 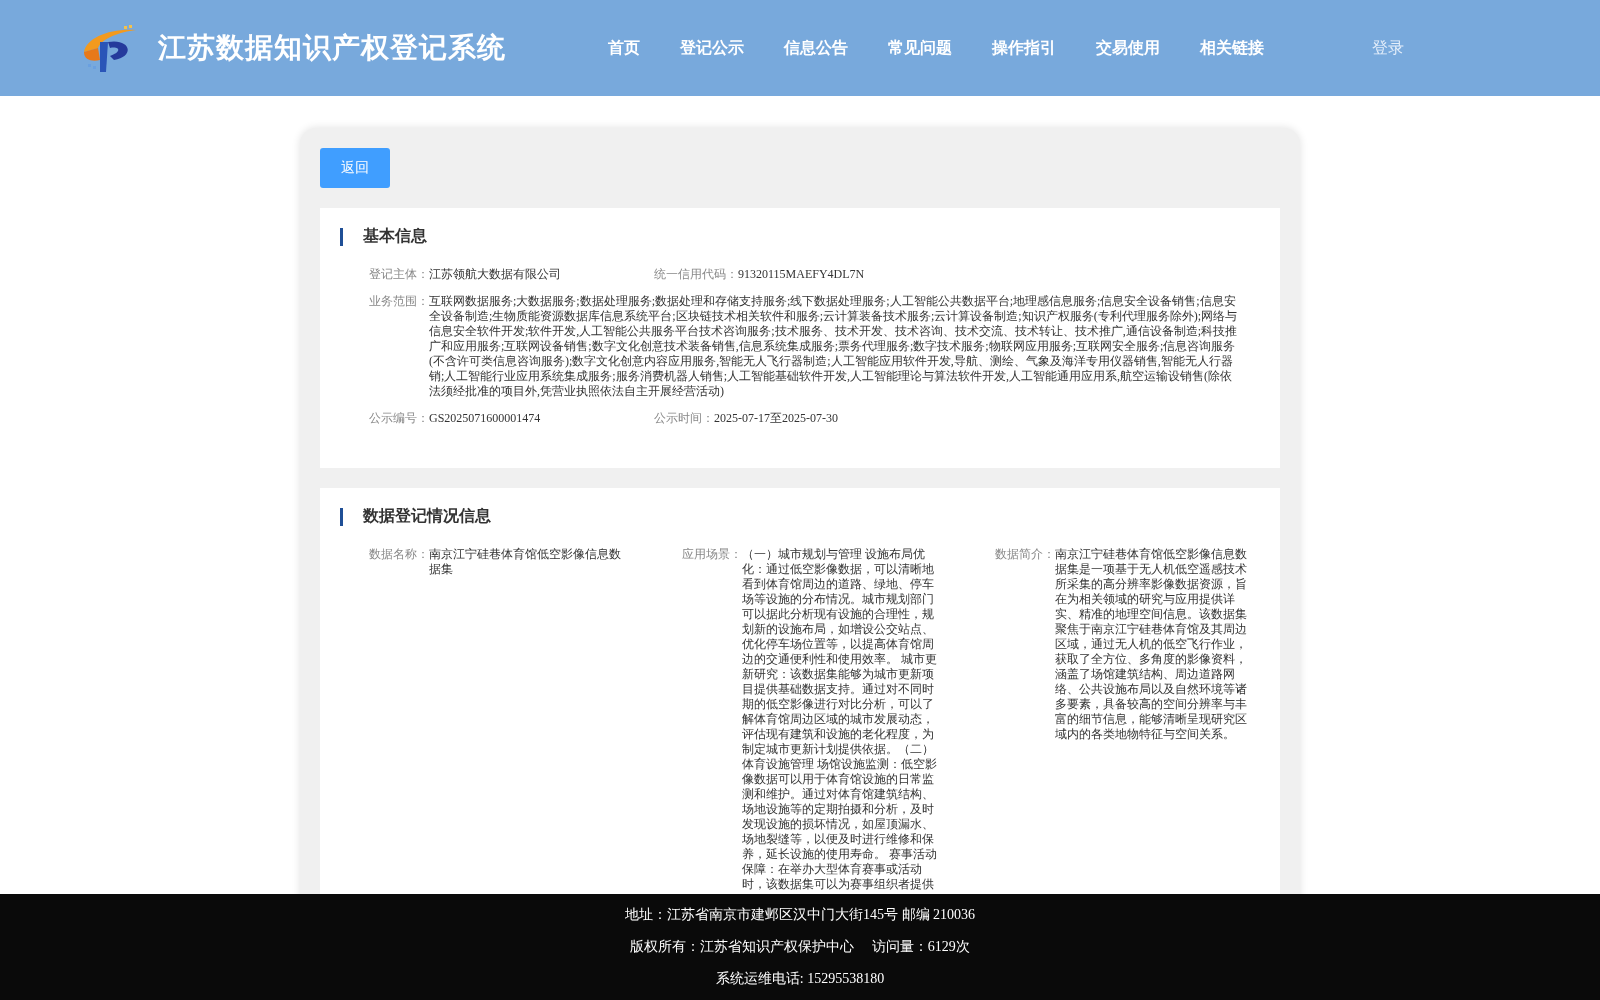 What do you see at coordinates (833, 346) in the screenshot?
I see `field-value: 互联网数据服务;大数据服务;数据处理服务;数据处理和存储支持服务;线下数据处理服务;人工智能公共数据平台;地理感信息服务;信息安全设备销售;信息安全设备制造;生物质能资源数据库信息系统平台;区块链技术相关软件和服务;云计算装备技术服务;云计算设备制造;知识产权服务(专利代理服务除外);网络与信息安全软件开发;软件开发,人工智能公共服务平台技术咨询服务;技术服务、技术开发、技术咨询、技术交流、技术转让、技术推广,通信设备制造;科技推广和应用服务;互联网设备销售;数字文化创意技术装备销售,信息系统集成服务;票务代理服务;数字技术服务;物联网应用服务;互联网安全服务;信息咨询服务(不含许可类信息咨询服务);数字文化创意内容应用服务,智能无人飞行器制造;人工智能应用软件开发,导航、测绘、气象及海洋专用仪器销售,智能无人行器销;人工智能行业应用系统集成服务;服务消费机器人销售;人工智能基础软件开发,人工智能理论与算法软件开发,人工智能通用应用系,航空运输设销售(除依法须经批准的项目外,凭营业执照依法自主开展经营活动)` at bounding box center [833, 346].